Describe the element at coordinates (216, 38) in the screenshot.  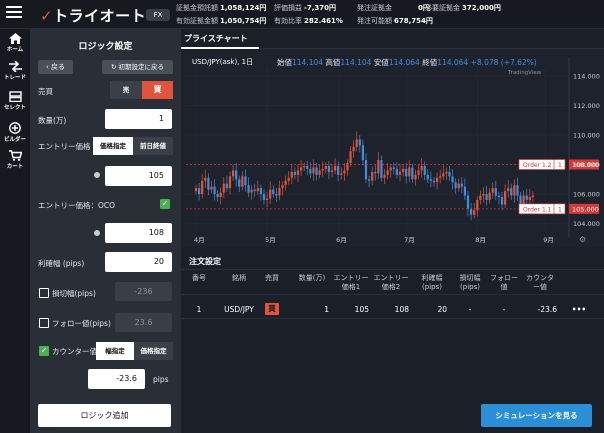
I see `tab-price-chart: プライスチャート` at that location.